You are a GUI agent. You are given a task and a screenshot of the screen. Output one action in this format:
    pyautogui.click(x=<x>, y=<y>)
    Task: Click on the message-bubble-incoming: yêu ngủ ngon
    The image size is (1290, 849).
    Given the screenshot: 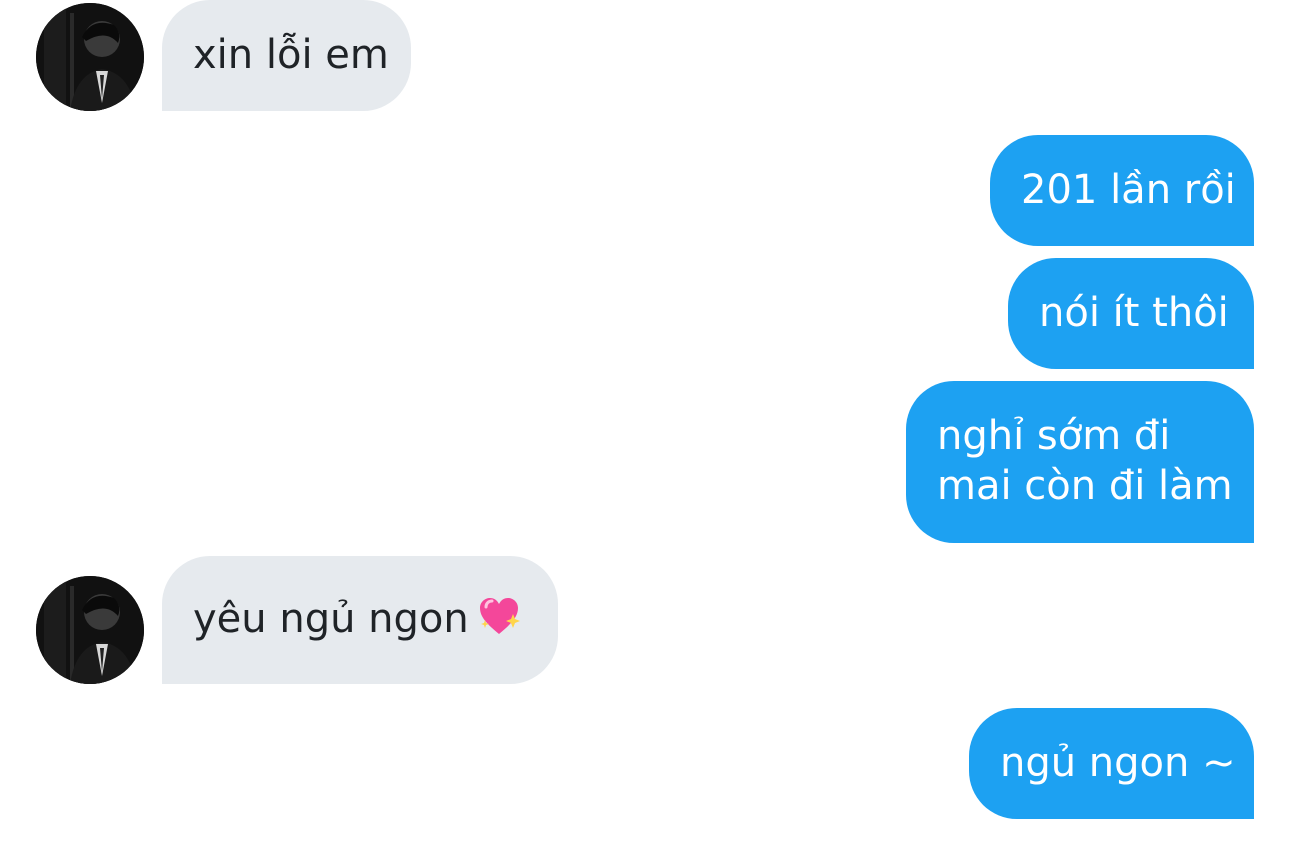 What is the action you would take?
    pyautogui.click(x=360, y=620)
    